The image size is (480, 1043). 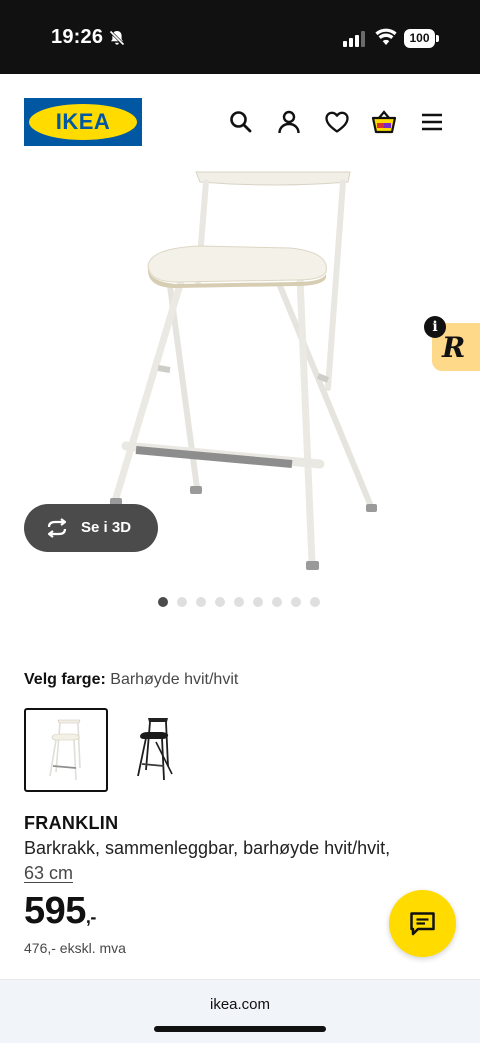 What do you see at coordinates (65, 679) in the screenshot?
I see `color-label: Velg farge:` at bounding box center [65, 679].